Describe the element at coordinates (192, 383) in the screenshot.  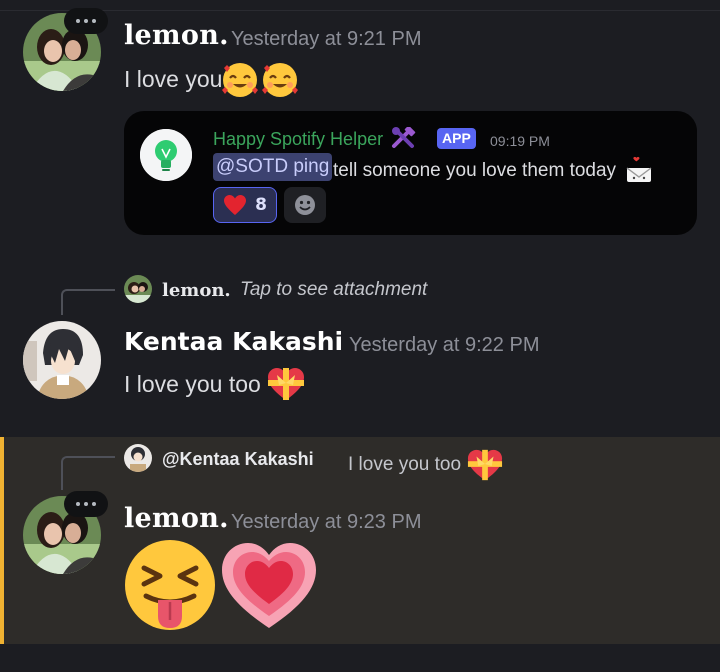
I see `message-text: I love you too` at that location.